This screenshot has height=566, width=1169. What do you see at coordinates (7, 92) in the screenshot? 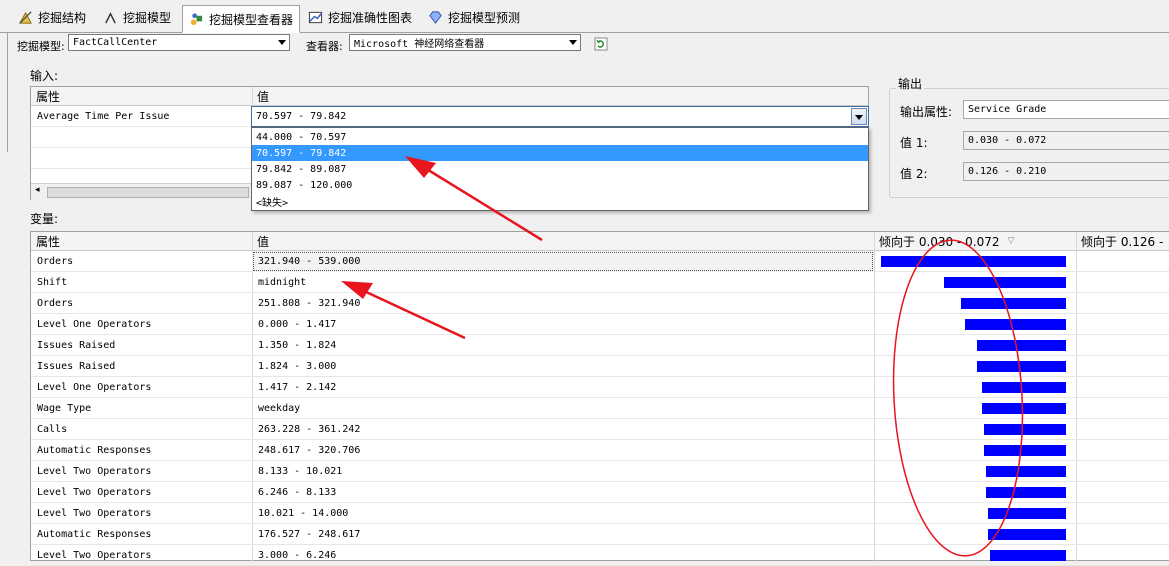
I see `splitter` at bounding box center [7, 92].